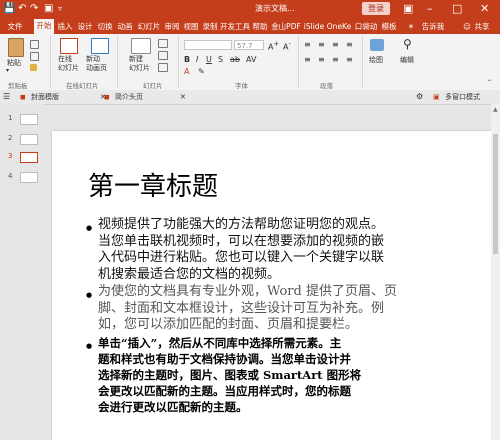  Describe the element at coordinates (366, 27) in the screenshot. I see `tab-pocket-animation: 口袋动` at that location.